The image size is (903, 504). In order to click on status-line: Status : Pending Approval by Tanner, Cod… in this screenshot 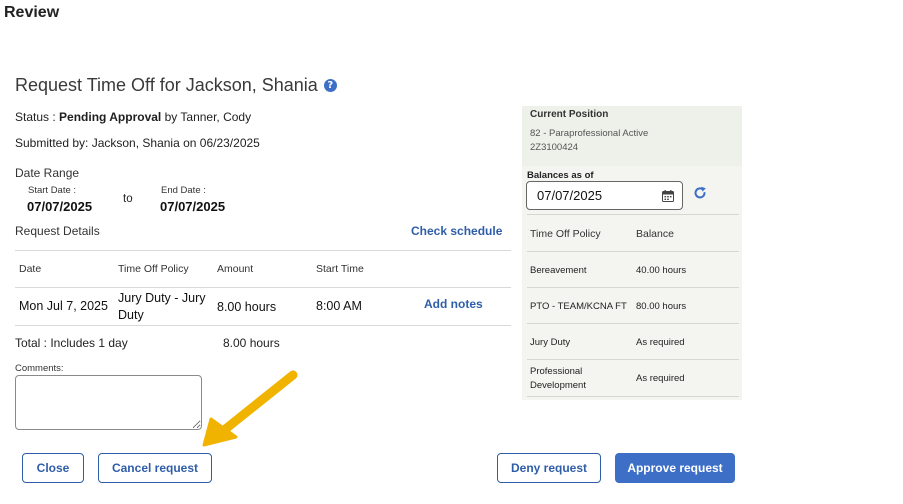, I will do `click(133, 117)`.